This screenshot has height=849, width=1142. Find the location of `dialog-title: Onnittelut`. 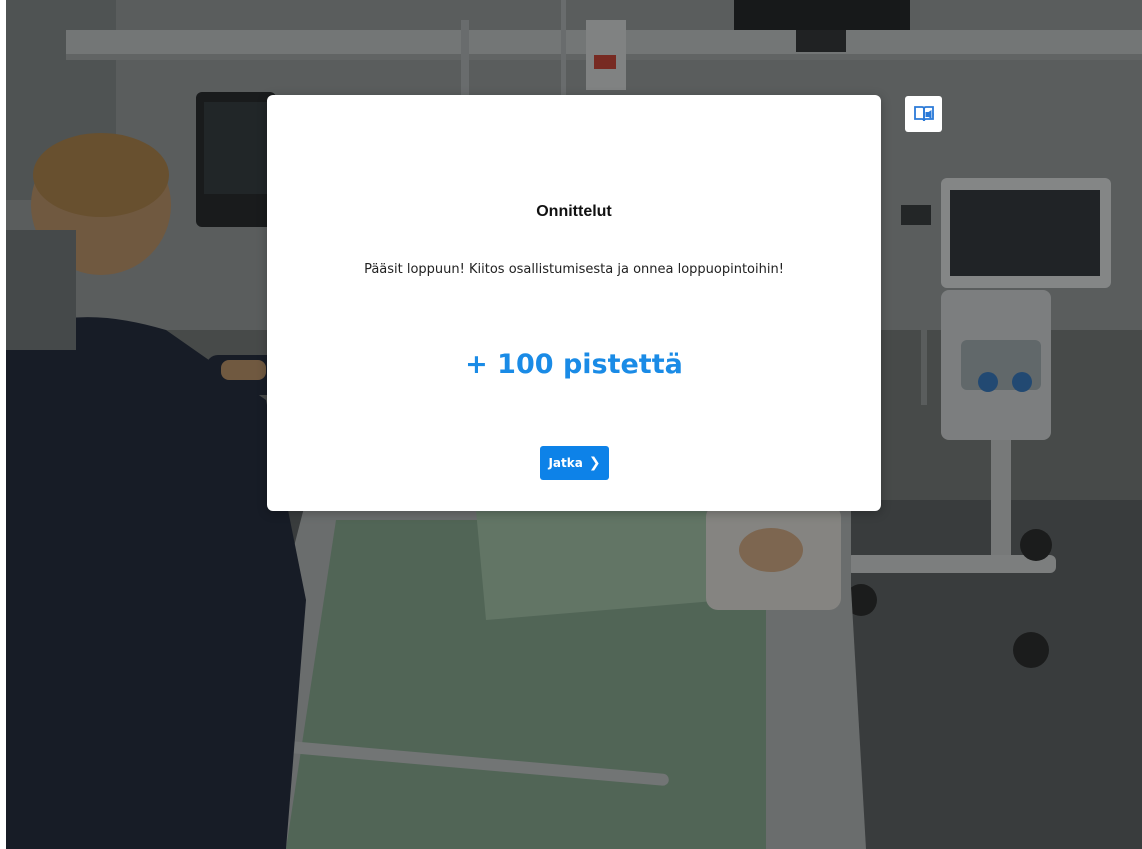

dialog-title: Onnittelut is located at coordinates (574, 211).